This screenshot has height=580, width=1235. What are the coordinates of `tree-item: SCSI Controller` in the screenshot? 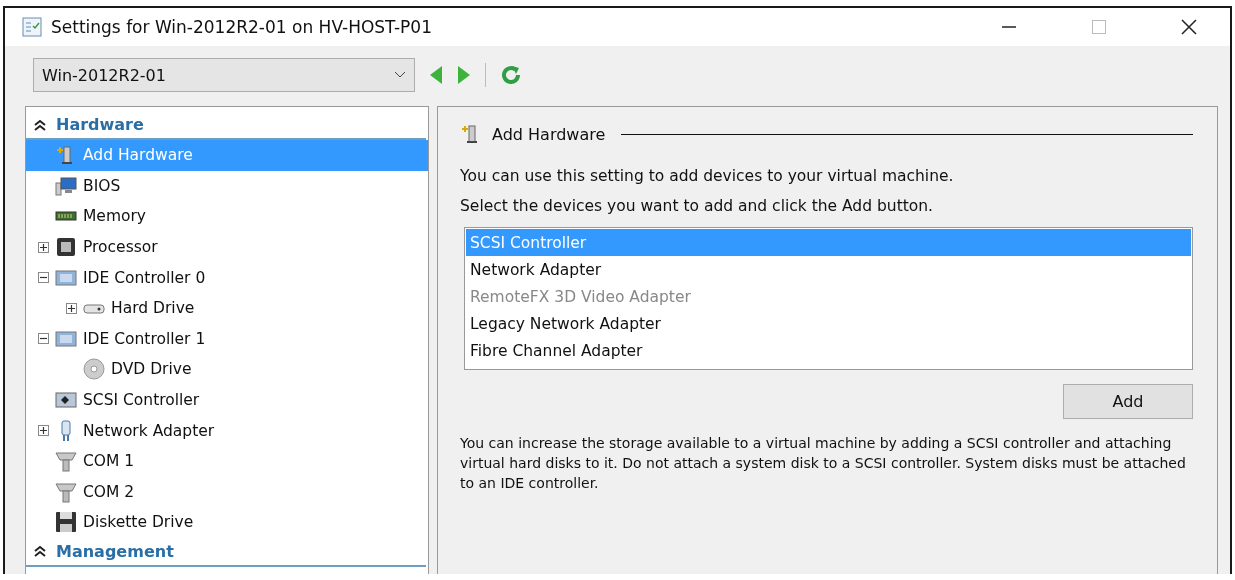 It's located at (227, 400).